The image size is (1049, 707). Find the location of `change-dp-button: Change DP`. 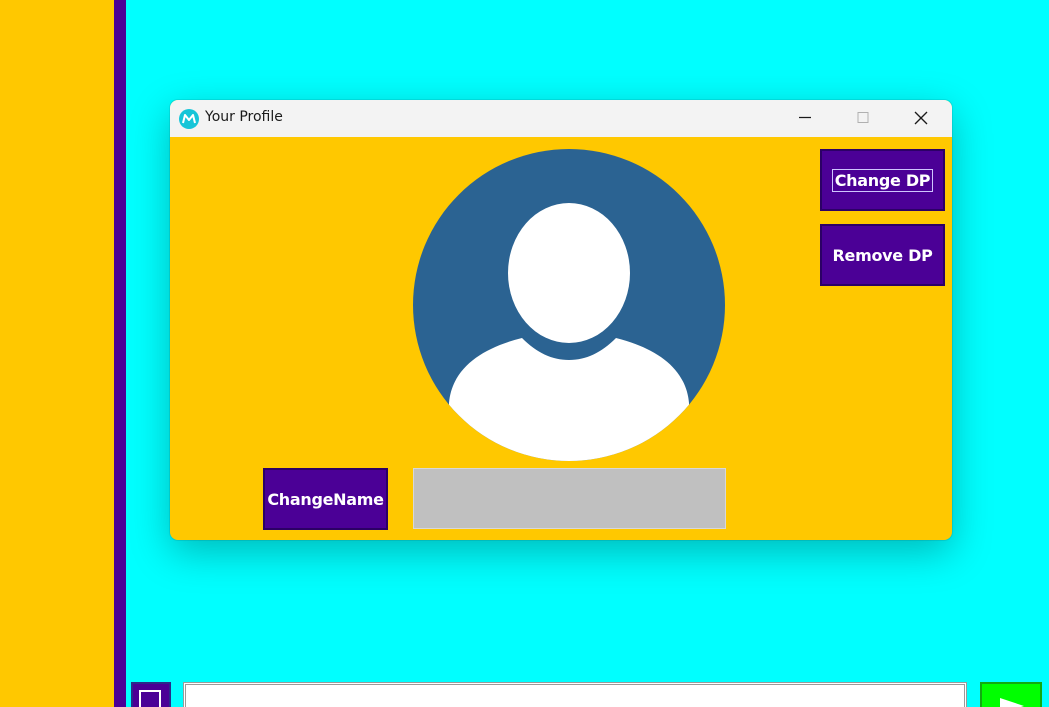

change-dp-button: Change DP is located at coordinates (882, 180).